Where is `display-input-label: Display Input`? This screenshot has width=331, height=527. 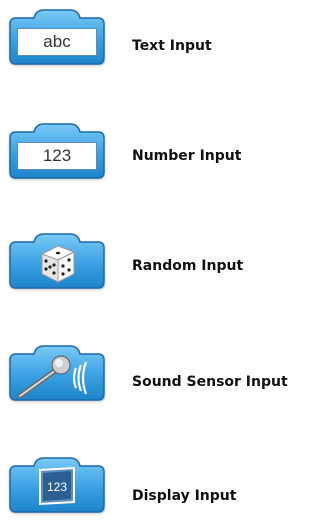
display-input-label: Display Input is located at coordinates (184, 496).